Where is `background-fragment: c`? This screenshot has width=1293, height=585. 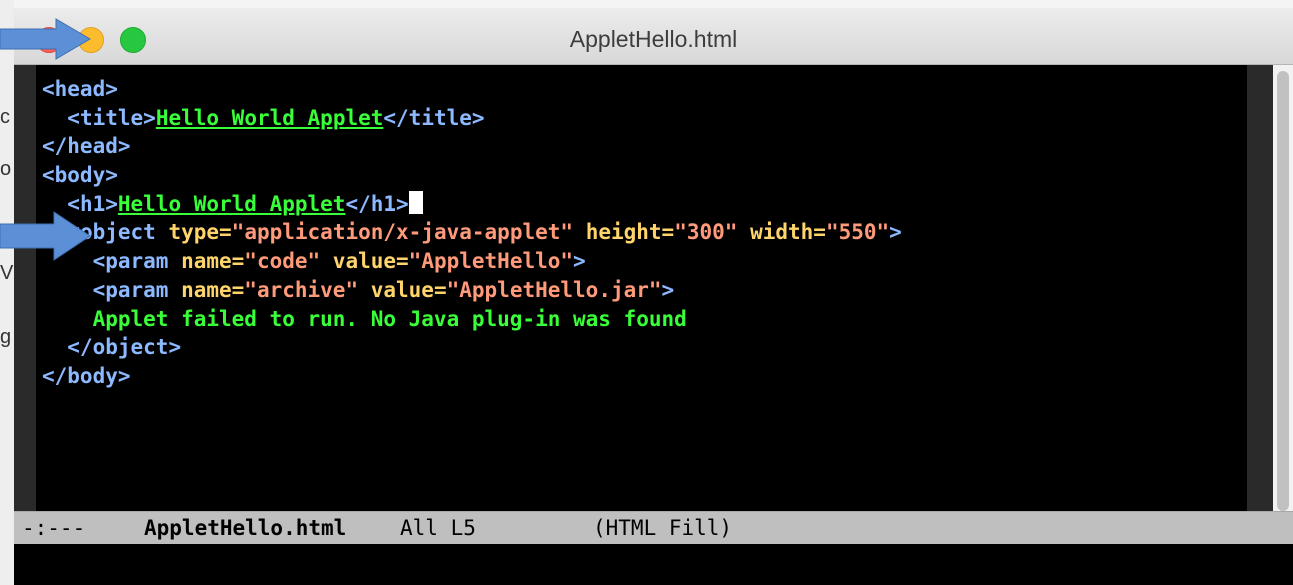
background-fragment: c is located at coordinates (5, 117).